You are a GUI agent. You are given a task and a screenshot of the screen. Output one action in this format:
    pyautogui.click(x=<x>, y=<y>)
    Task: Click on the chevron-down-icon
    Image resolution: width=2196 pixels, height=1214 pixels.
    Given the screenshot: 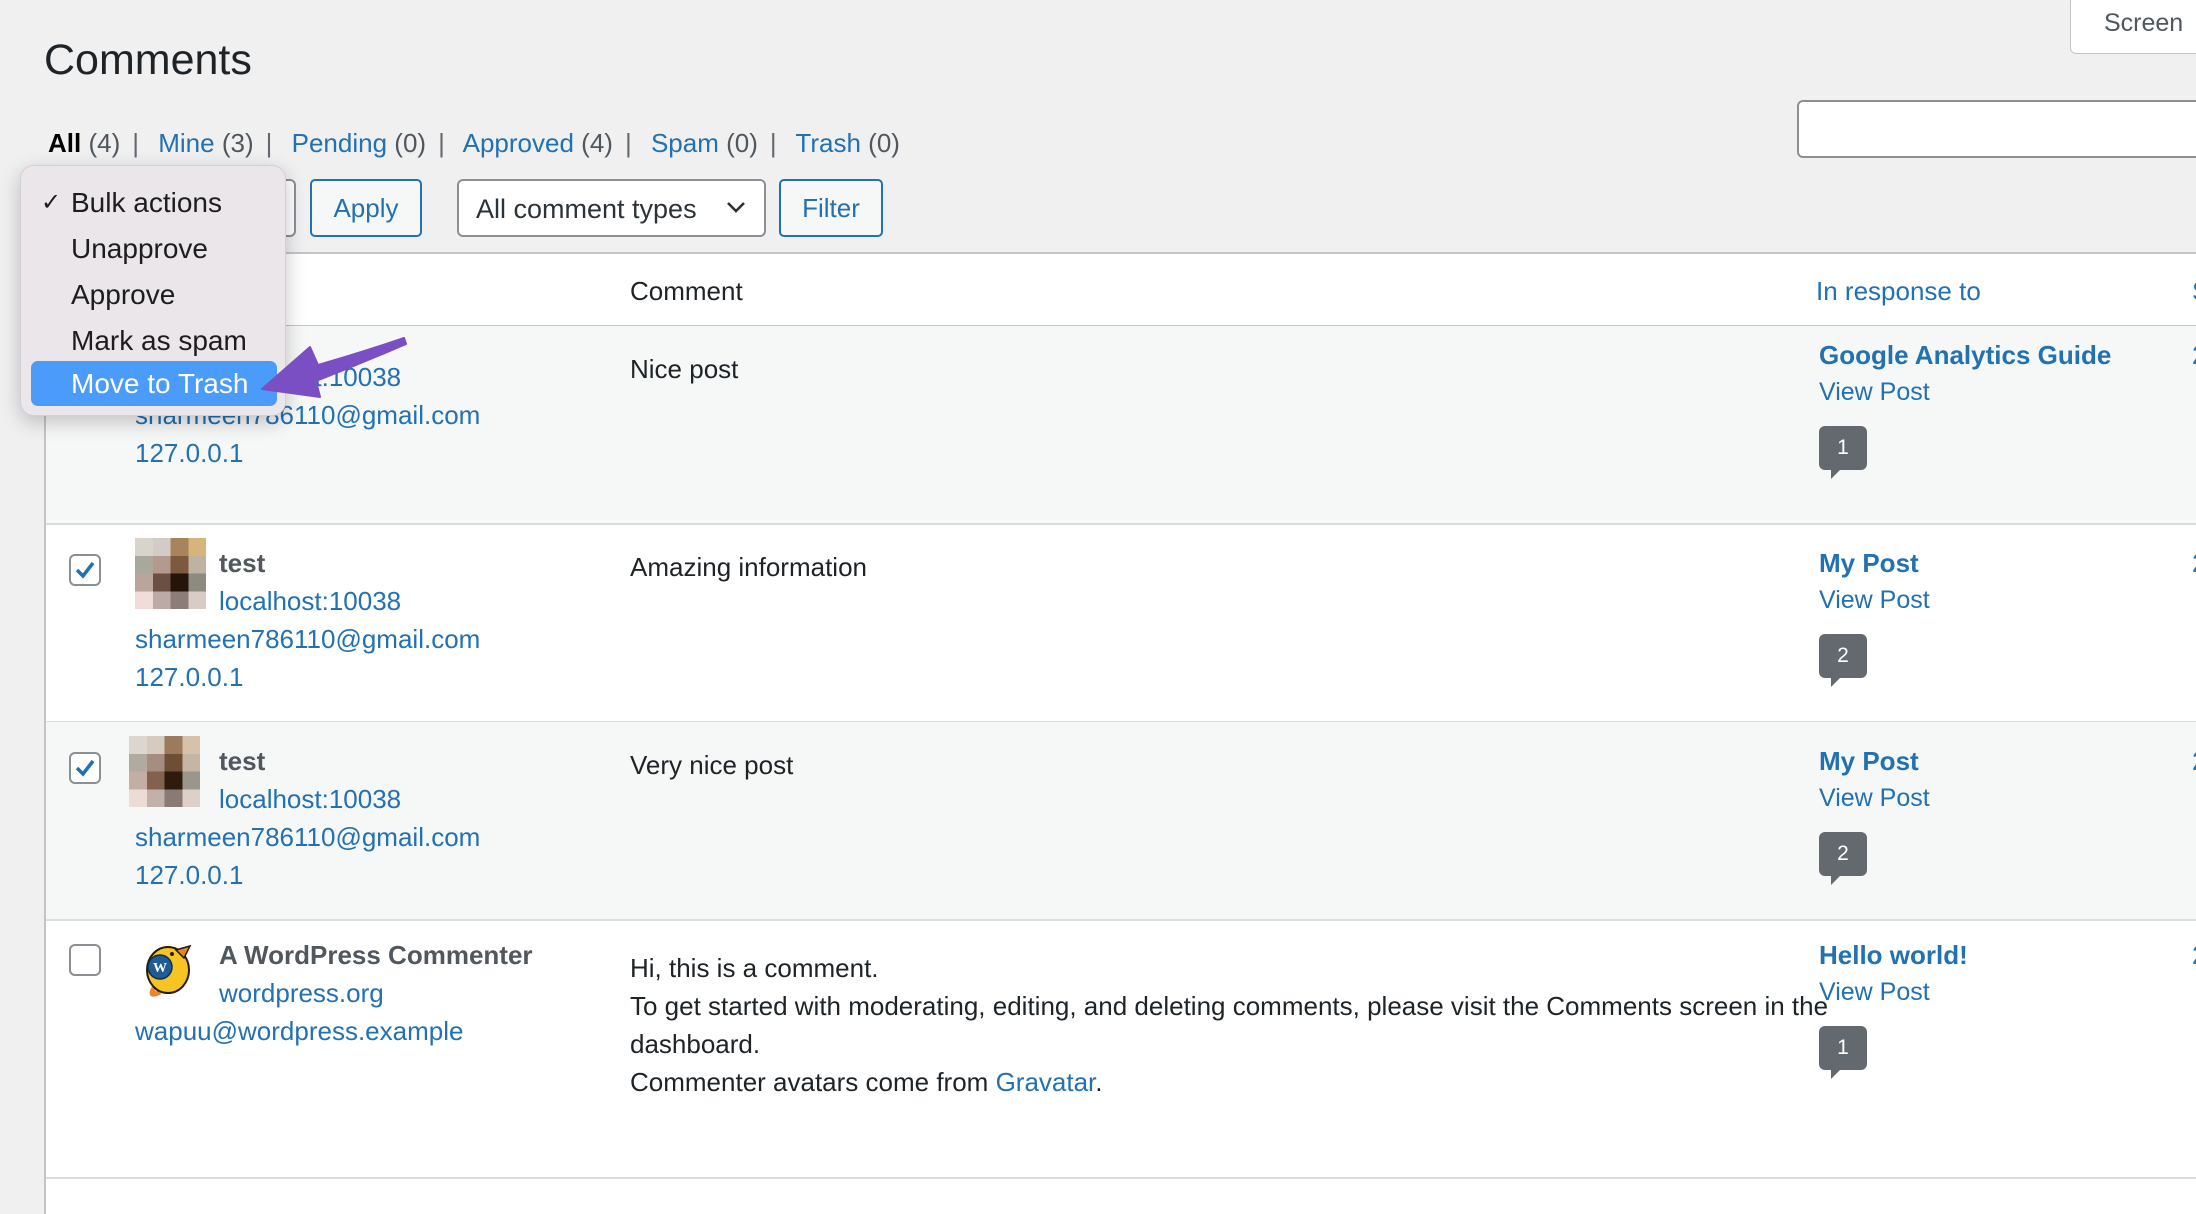 What is the action you would take?
    pyautogui.click(x=736, y=207)
    